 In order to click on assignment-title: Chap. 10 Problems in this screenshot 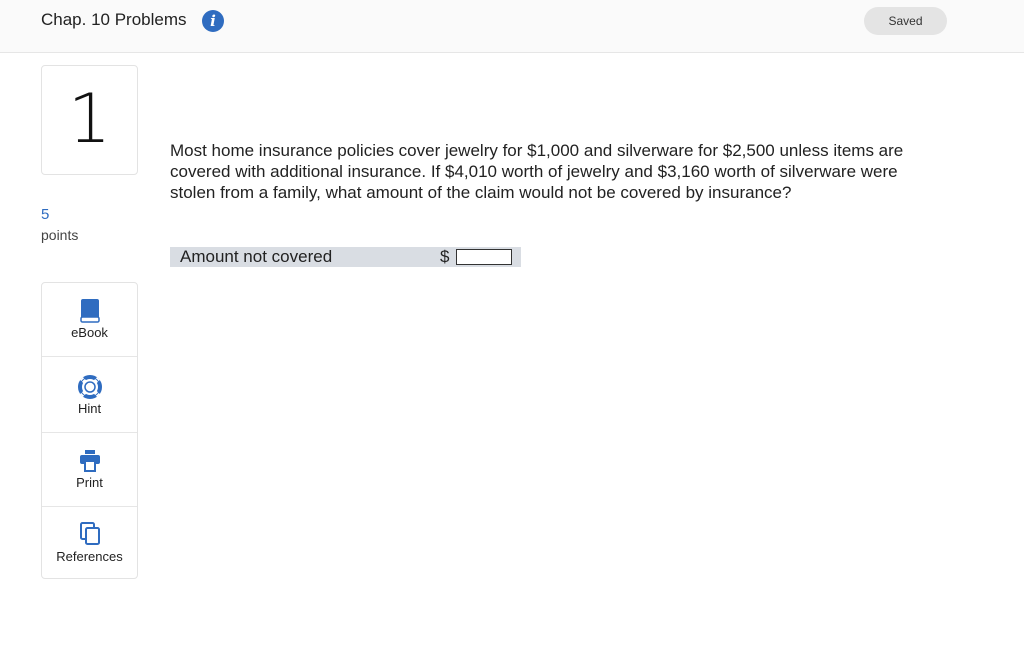, I will do `click(114, 19)`.